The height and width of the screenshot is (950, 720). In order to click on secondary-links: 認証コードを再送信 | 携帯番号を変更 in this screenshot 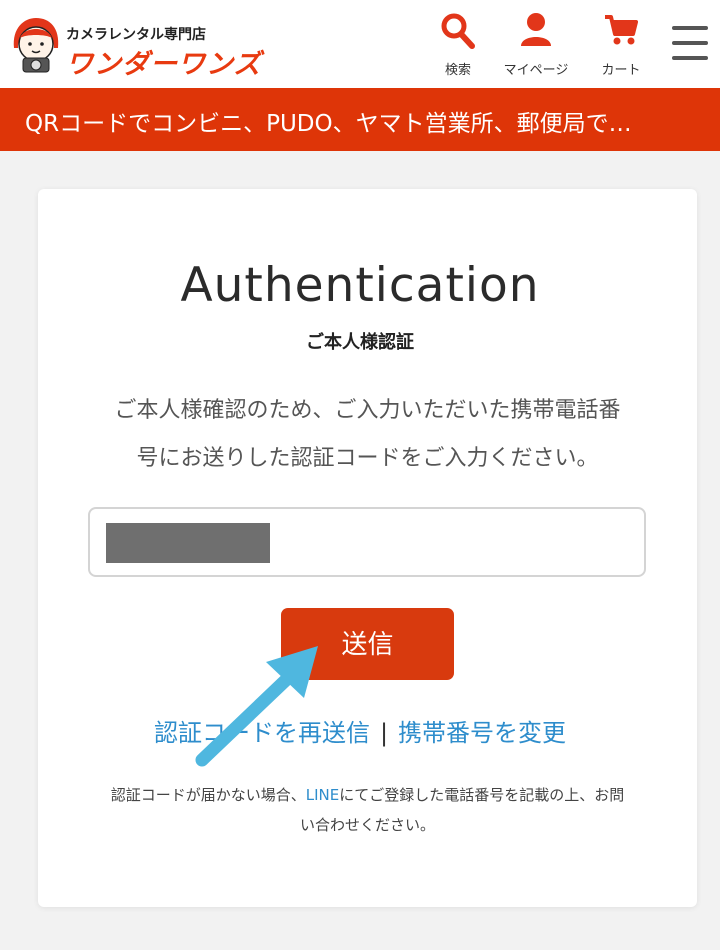, I will do `click(360, 730)`.